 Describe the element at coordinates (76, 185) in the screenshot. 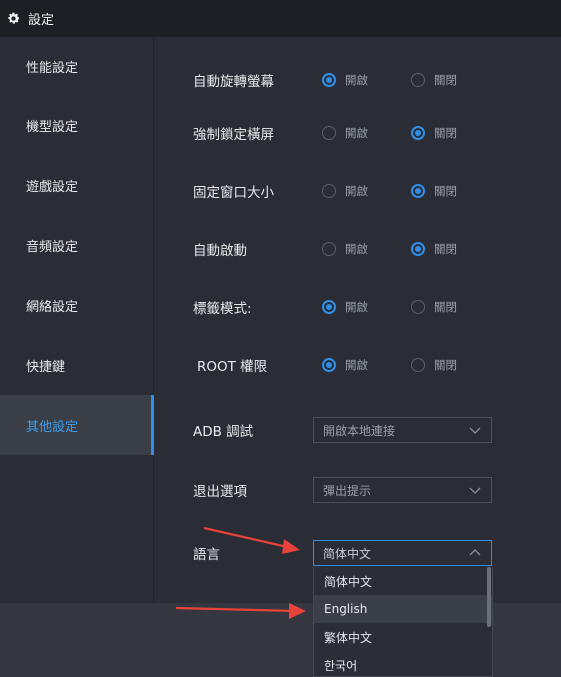

I see `sidebar-item-game: 遊戲設定` at that location.